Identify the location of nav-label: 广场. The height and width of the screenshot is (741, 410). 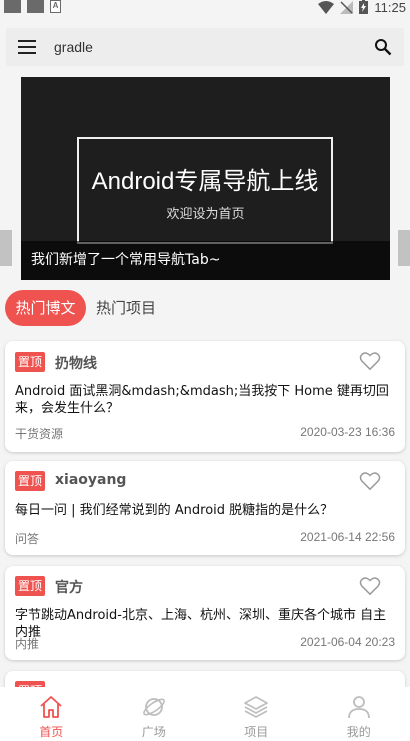
(153, 732).